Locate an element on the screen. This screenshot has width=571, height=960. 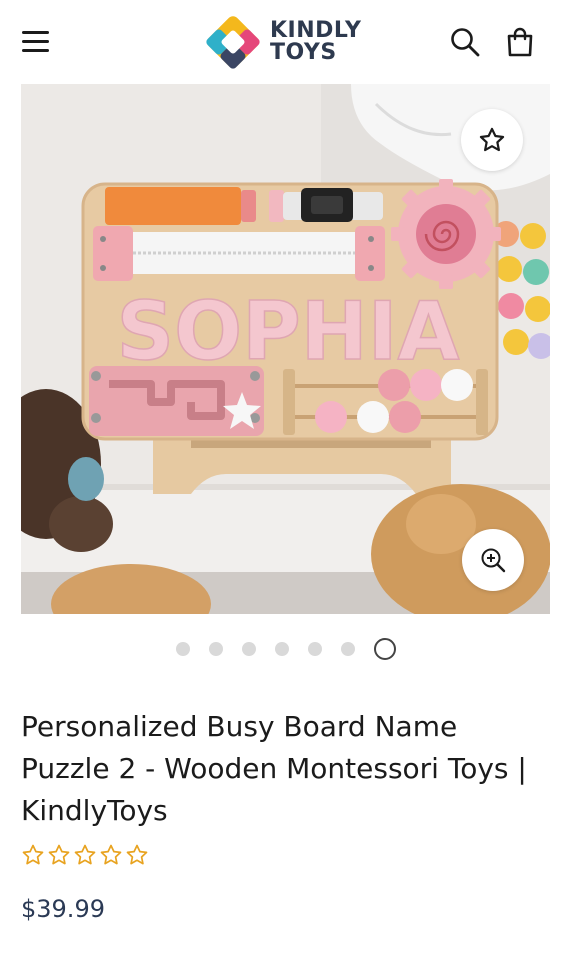
favorite-button is located at coordinates (492, 140).